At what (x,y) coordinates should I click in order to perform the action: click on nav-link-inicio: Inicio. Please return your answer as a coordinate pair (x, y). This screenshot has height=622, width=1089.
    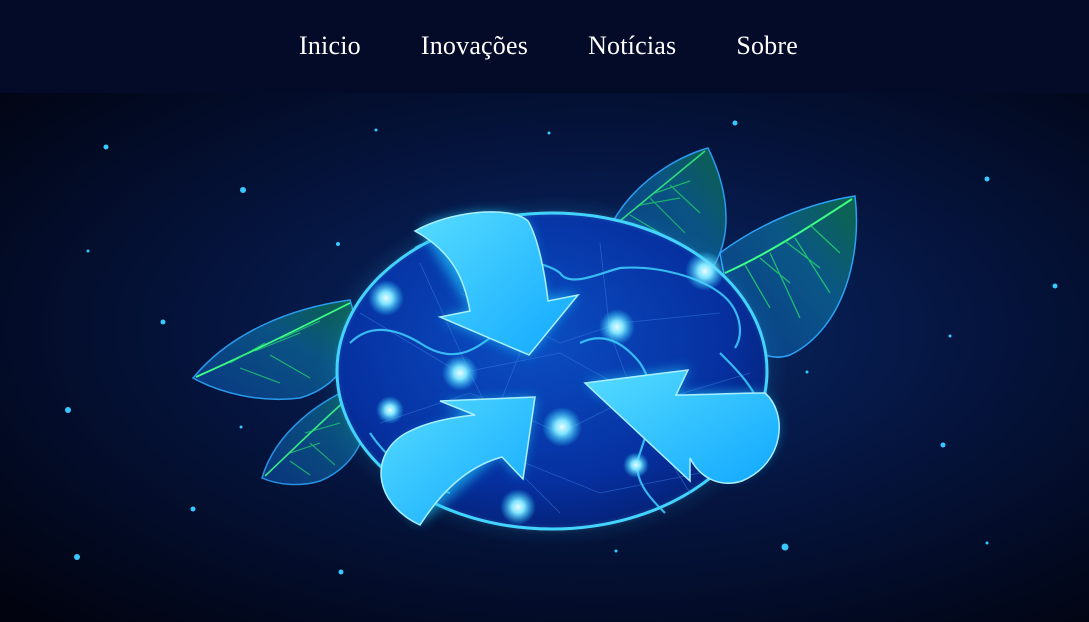
    Looking at the image, I should click on (330, 45).